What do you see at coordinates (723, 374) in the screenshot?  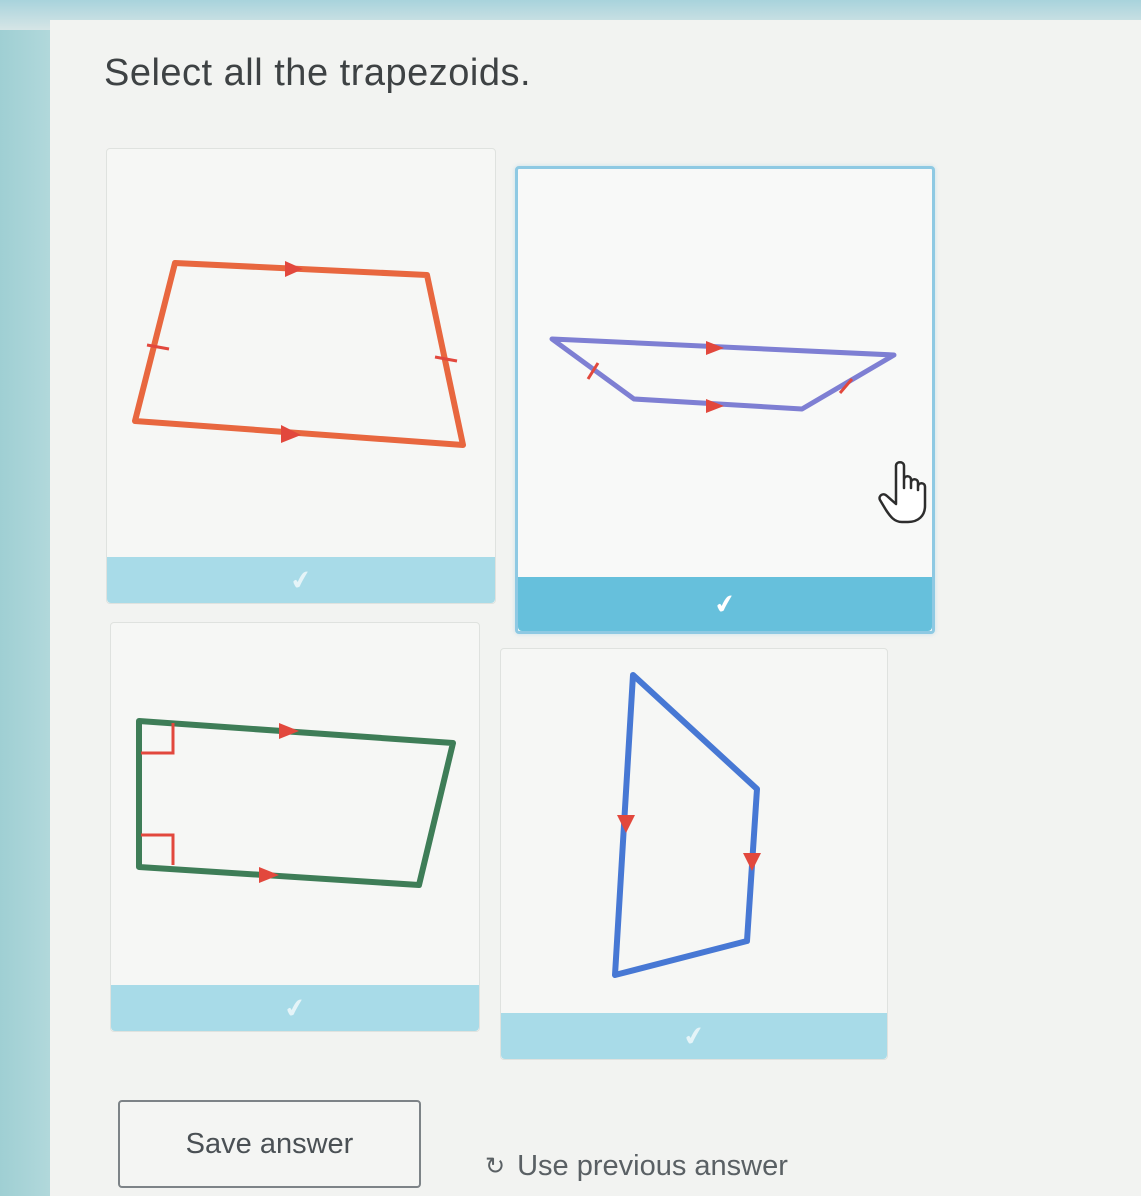 I see `purple-trapezoid-figure` at bounding box center [723, 374].